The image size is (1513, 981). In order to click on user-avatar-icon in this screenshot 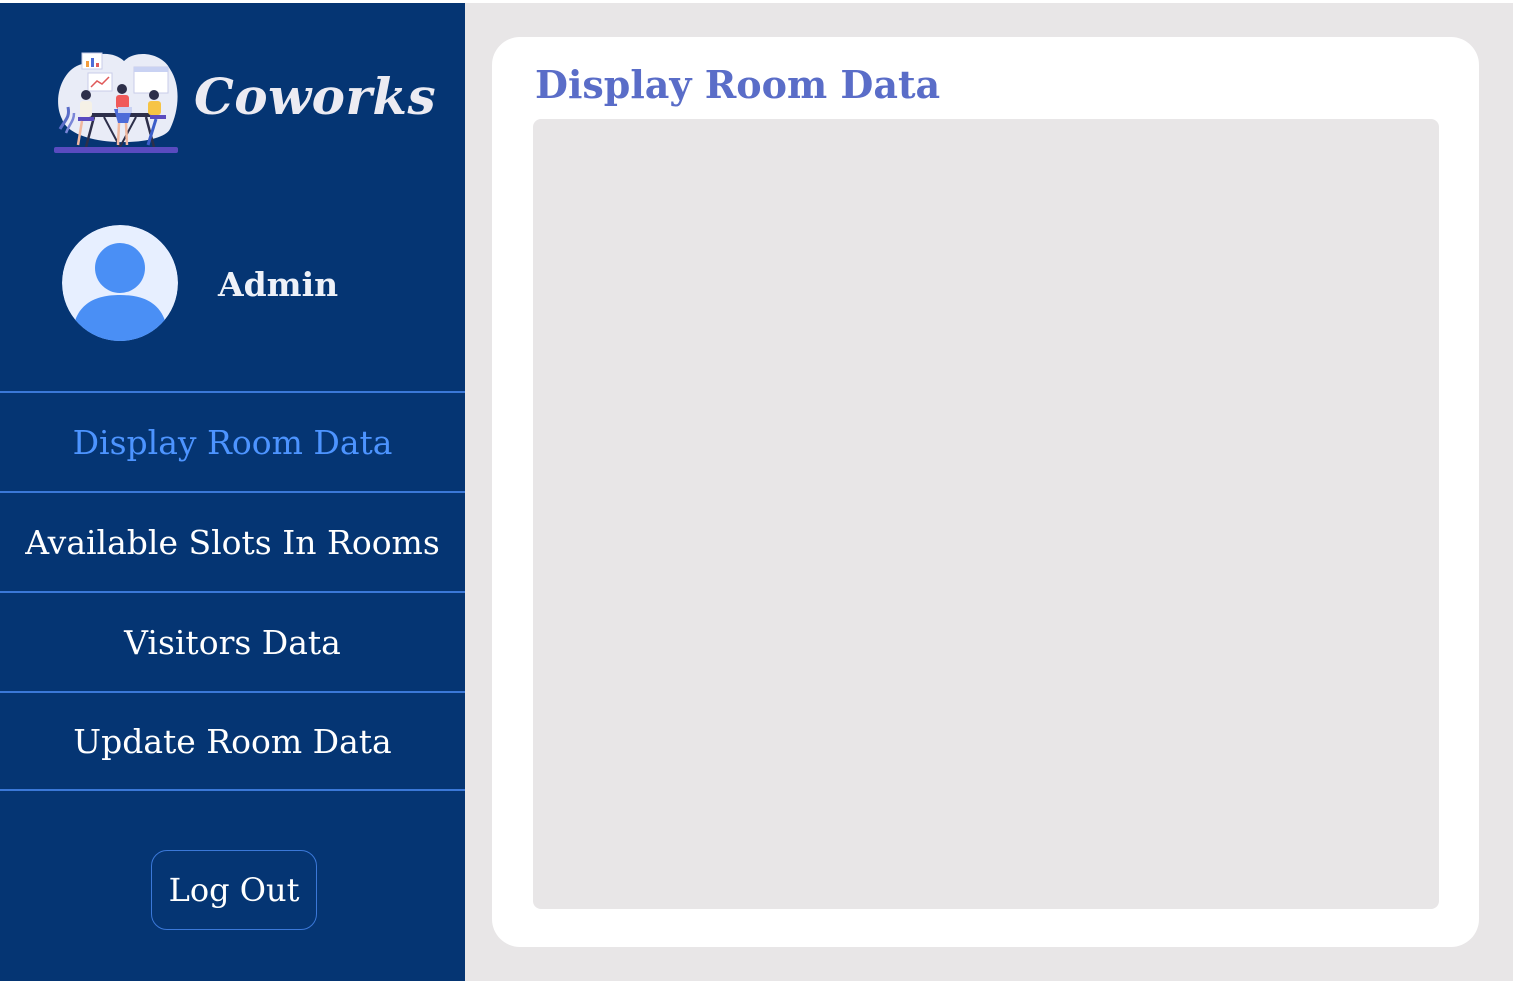, I will do `click(120, 283)`.